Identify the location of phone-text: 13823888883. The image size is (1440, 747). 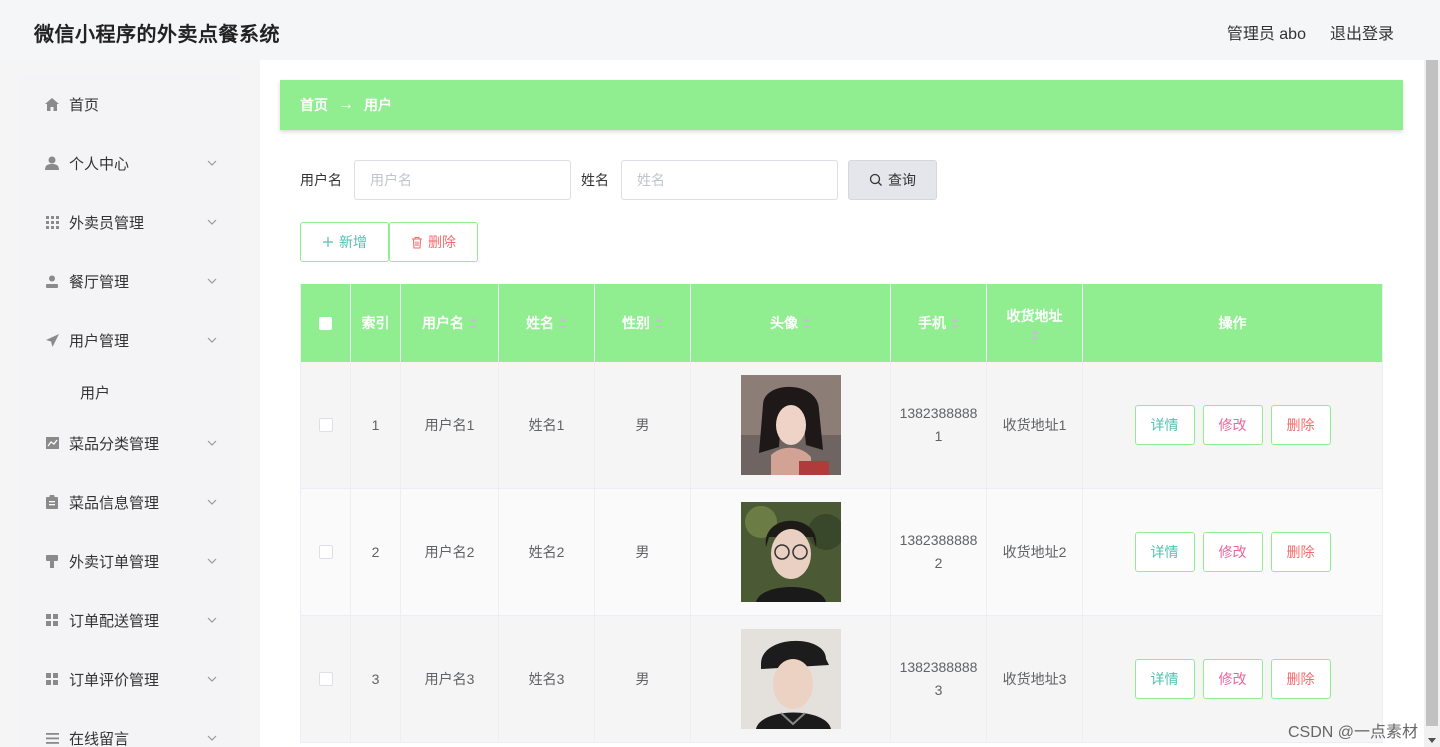
(938, 678).